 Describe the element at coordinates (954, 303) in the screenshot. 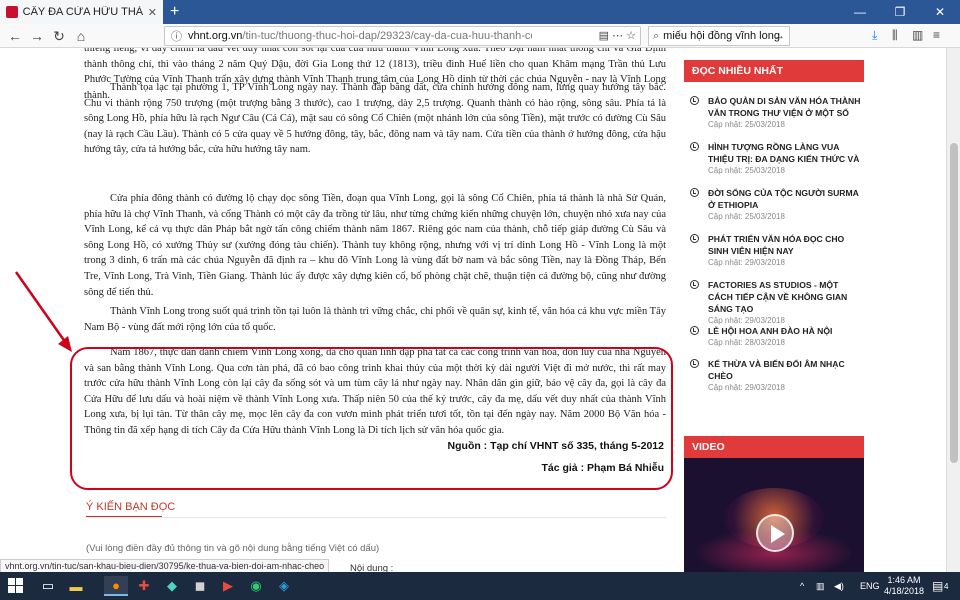

I see `scrollbar-thumb` at that location.